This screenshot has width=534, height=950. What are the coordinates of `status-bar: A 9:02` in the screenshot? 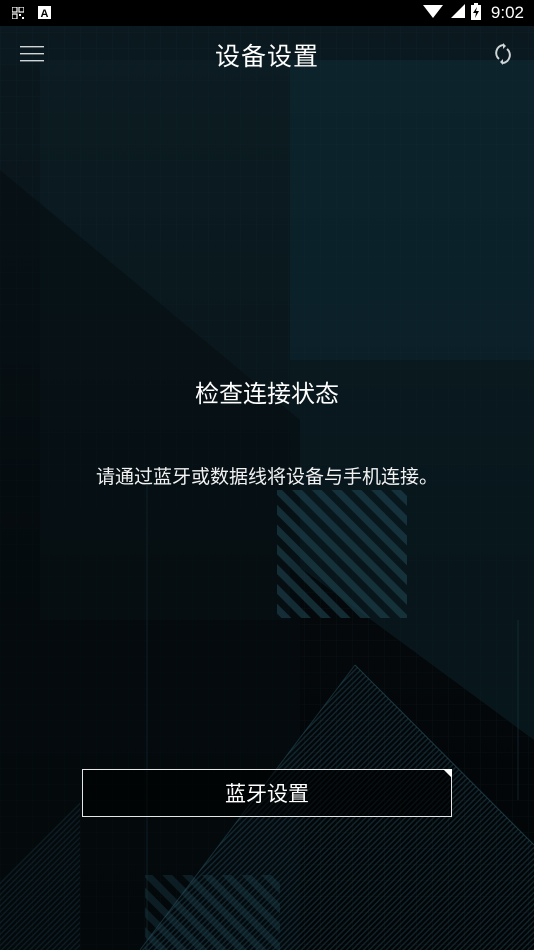 It's located at (267, 13).